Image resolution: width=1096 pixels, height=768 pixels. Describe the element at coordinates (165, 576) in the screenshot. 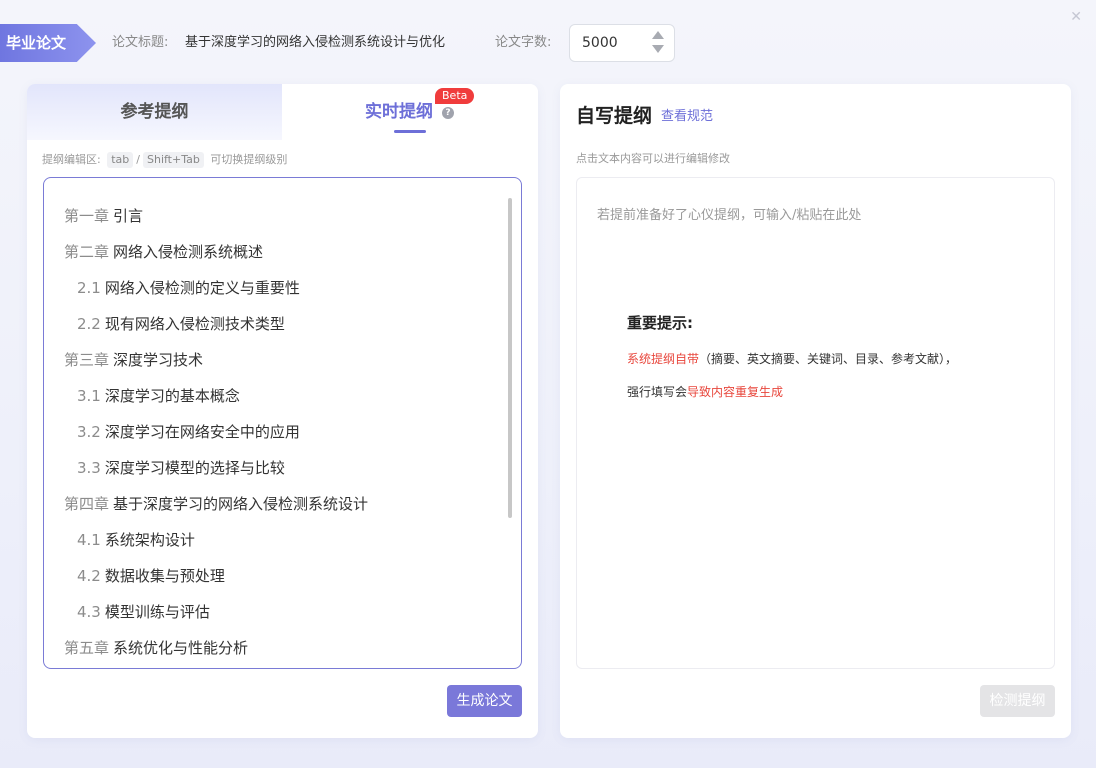

I see `outline-item-text: 数据收集与预处理` at that location.